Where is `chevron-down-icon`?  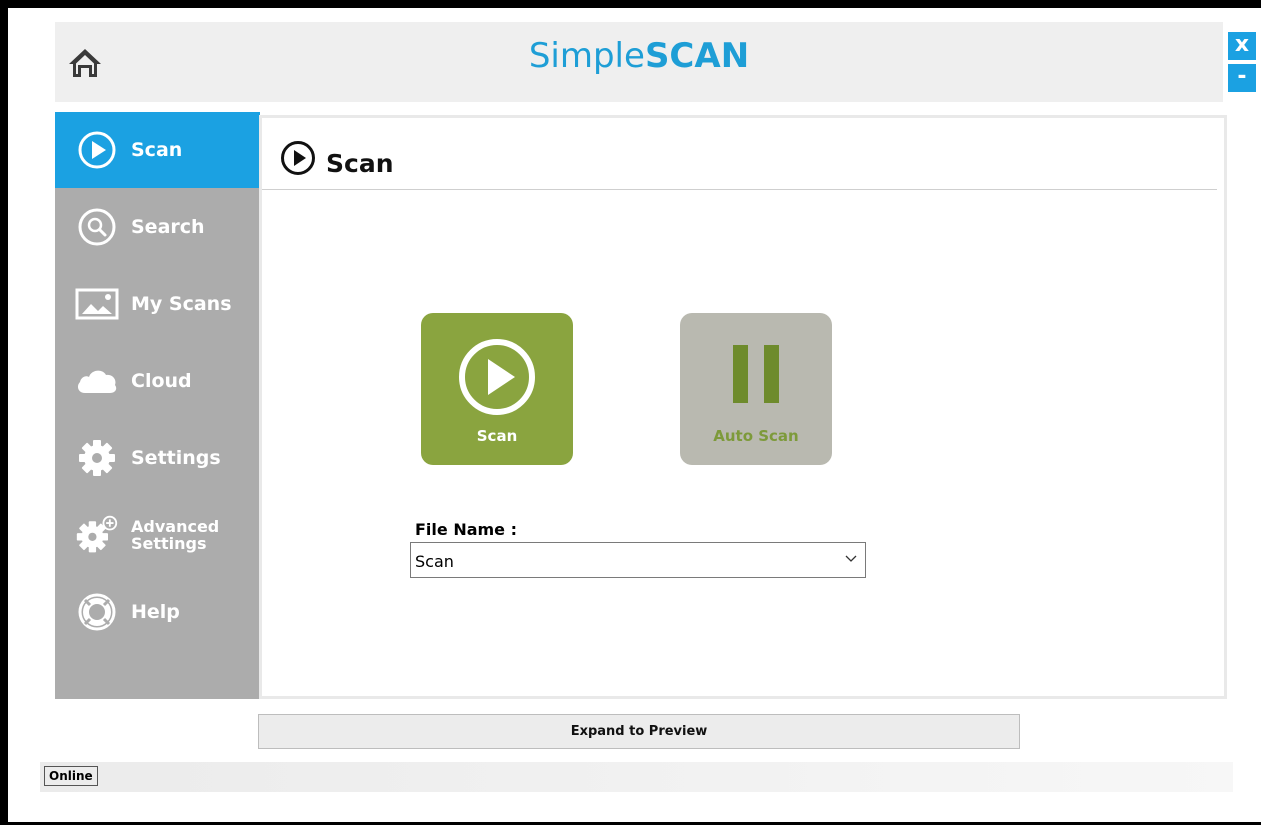 chevron-down-icon is located at coordinates (851, 558).